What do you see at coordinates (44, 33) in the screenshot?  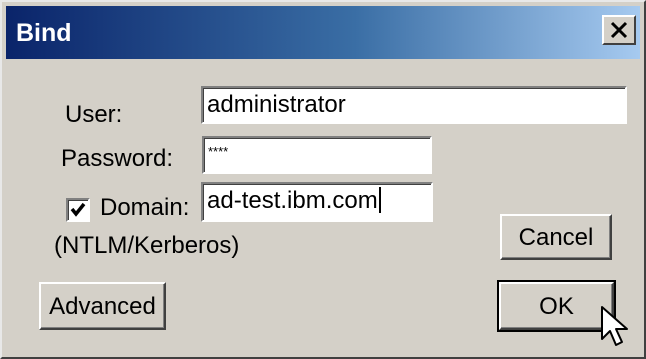 I see `window-title: Bind` at bounding box center [44, 33].